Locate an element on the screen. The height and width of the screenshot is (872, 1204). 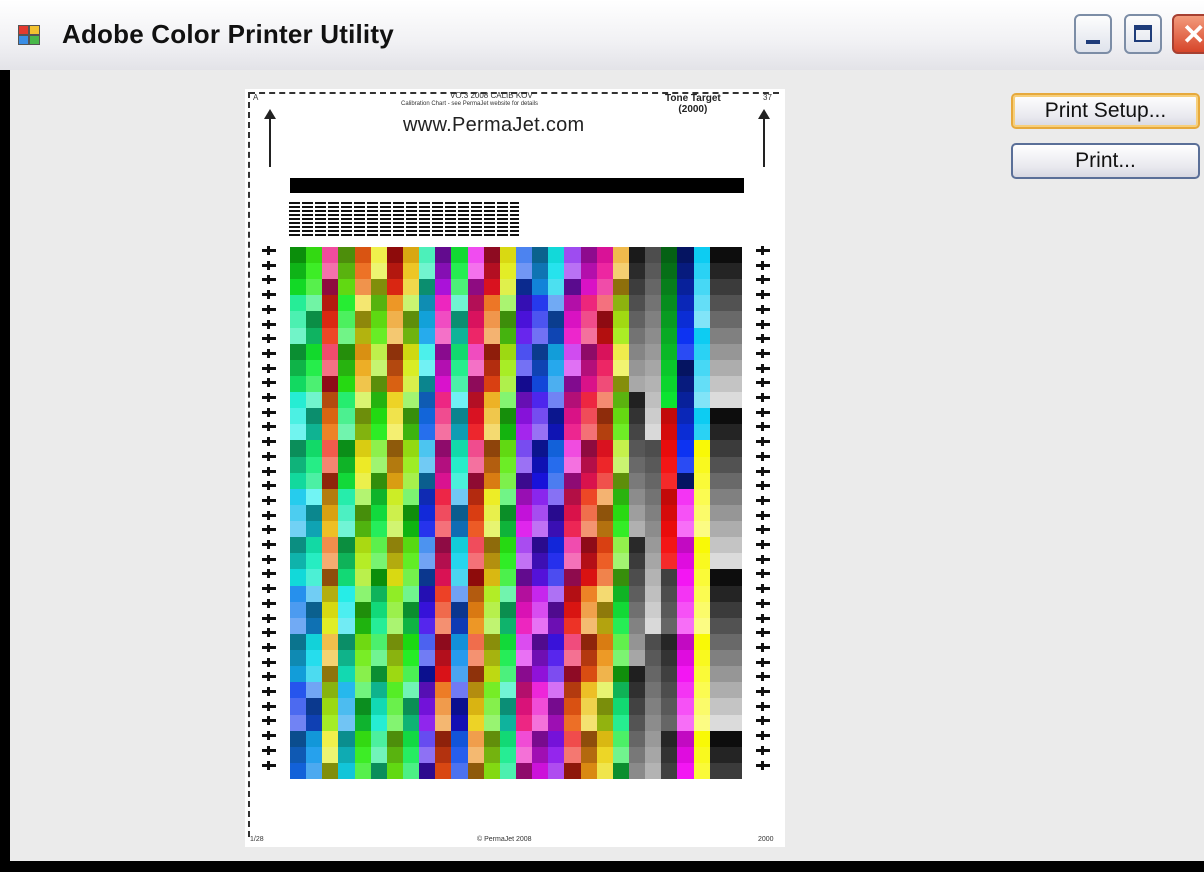
close-button: ✕ is located at coordinates (1188, 34).